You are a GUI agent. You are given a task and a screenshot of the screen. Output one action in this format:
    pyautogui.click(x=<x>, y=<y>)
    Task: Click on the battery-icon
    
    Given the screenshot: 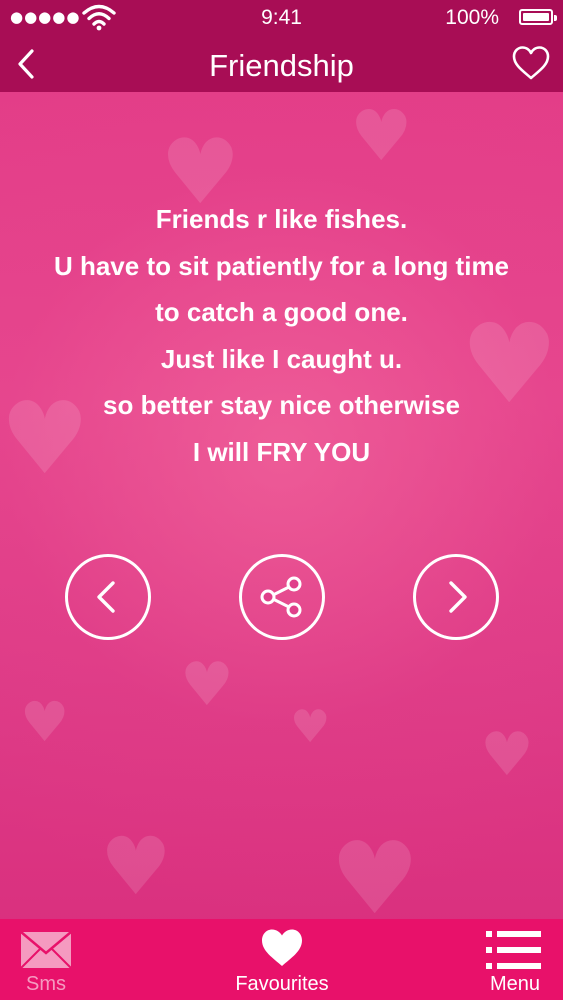 What is the action you would take?
    pyautogui.click(x=538, y=17)
    